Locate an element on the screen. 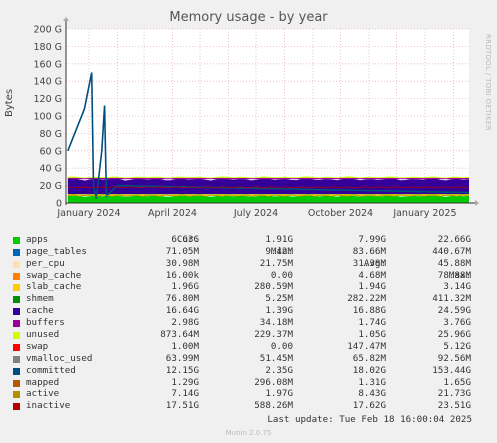  legend-header: Cur: Min: Avg: Max: is located at coordinates (242, 251).